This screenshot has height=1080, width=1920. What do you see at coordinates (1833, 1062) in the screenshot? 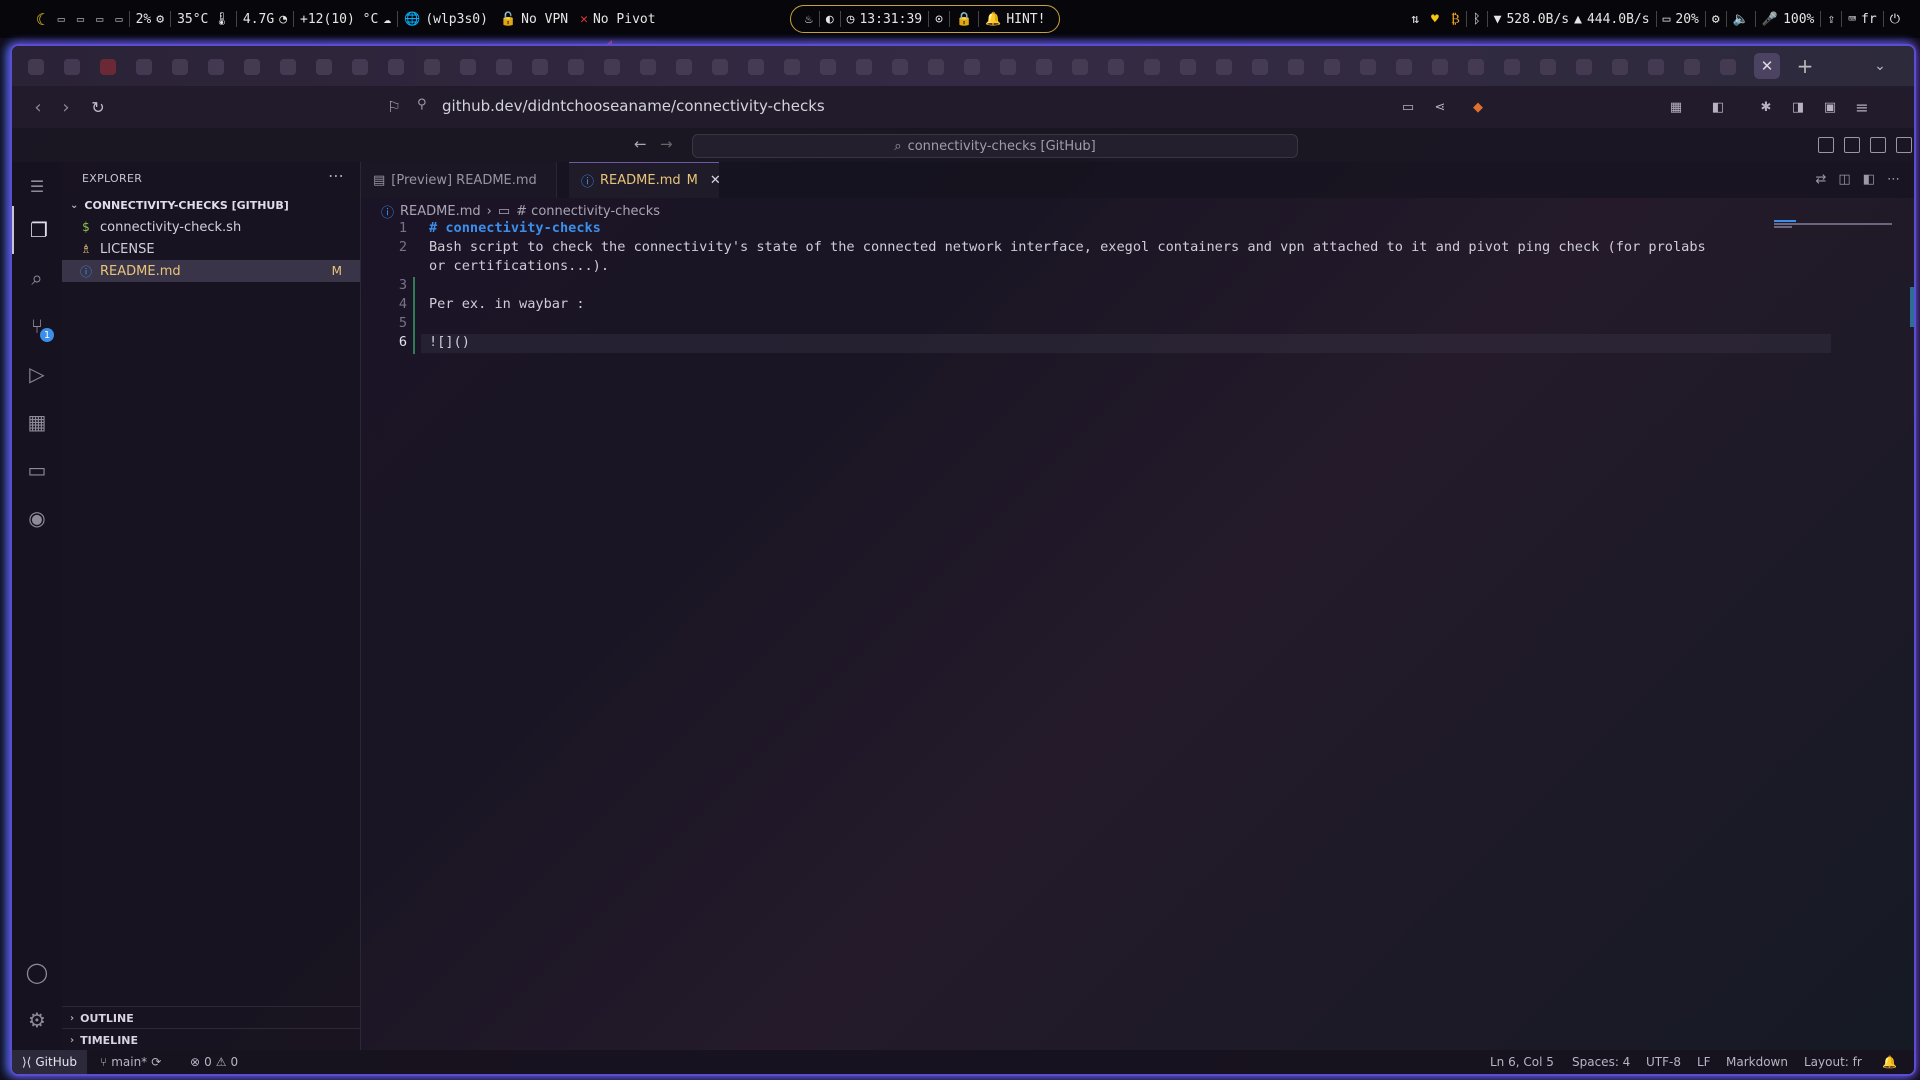
I see `keyboard-layout: Layout: fr` at bounding box center [1833, 1062].